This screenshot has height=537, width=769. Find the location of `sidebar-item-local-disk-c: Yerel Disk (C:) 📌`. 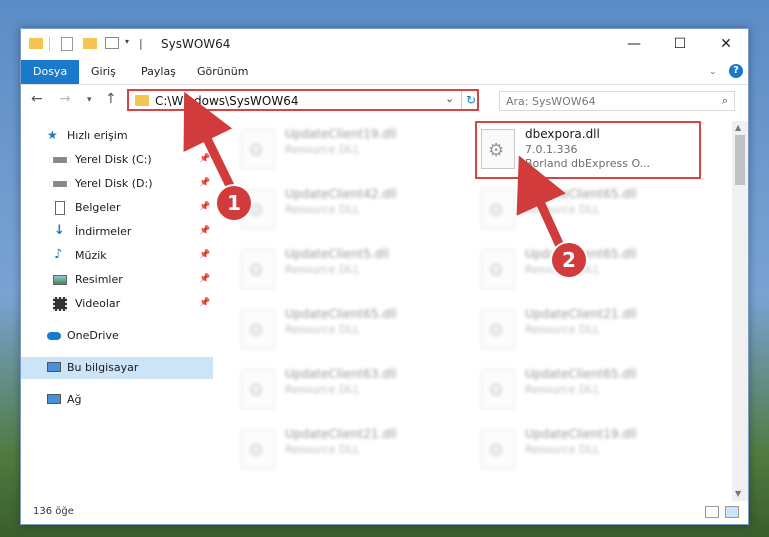

sidebar-item-local-disk-c: Yerel Disk (C:) 📌 is located at coordinates (117, 160).